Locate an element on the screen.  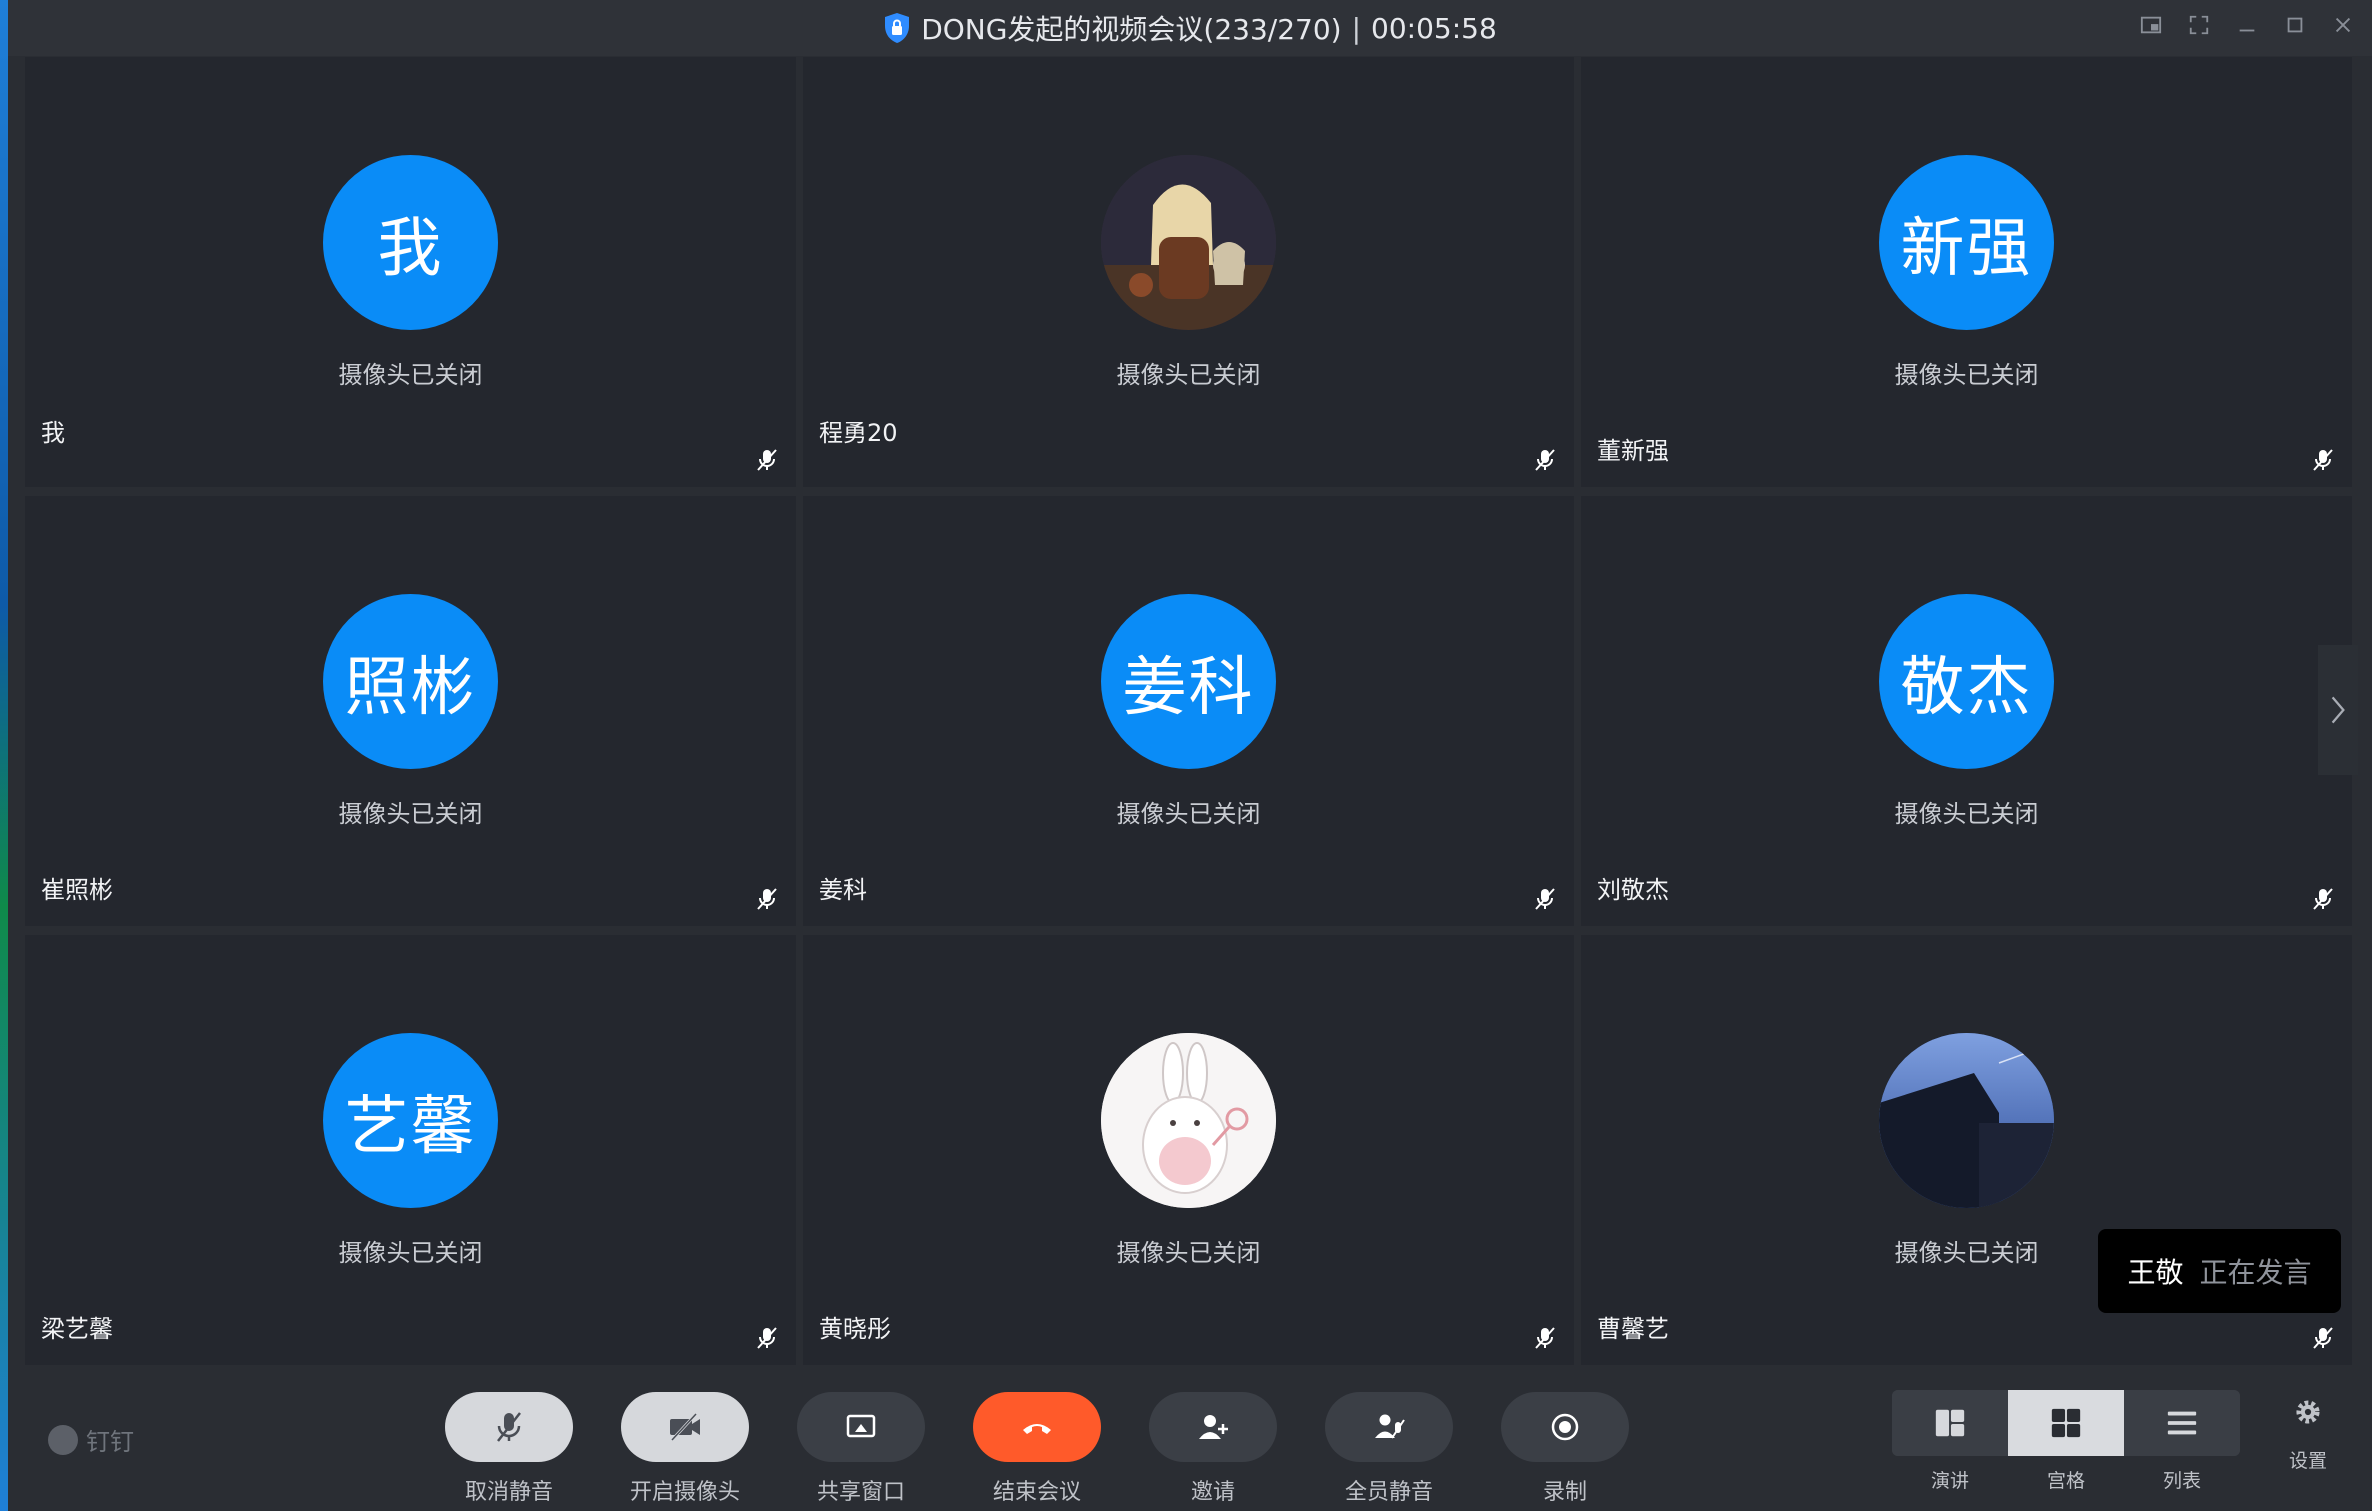
desktop-edge is located at coordinates (4, 755).